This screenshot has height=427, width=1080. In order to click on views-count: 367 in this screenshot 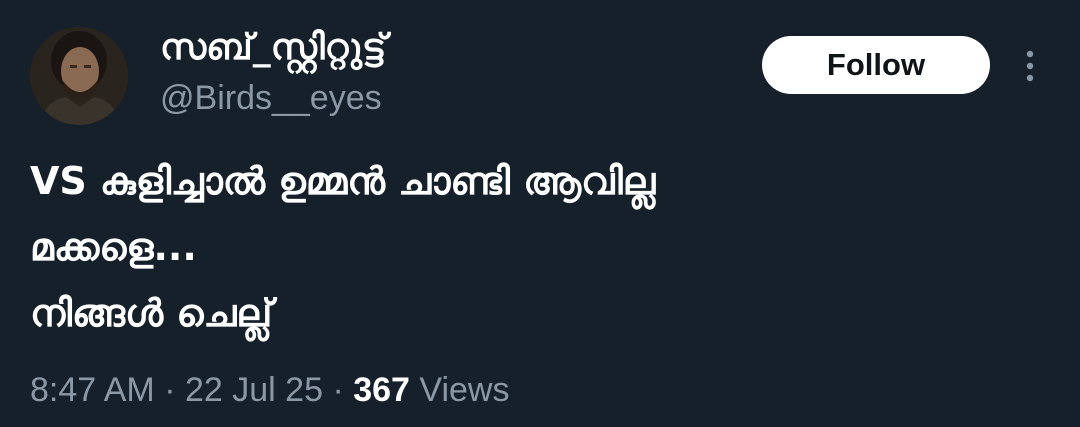, I will do `click(381, 390)`.